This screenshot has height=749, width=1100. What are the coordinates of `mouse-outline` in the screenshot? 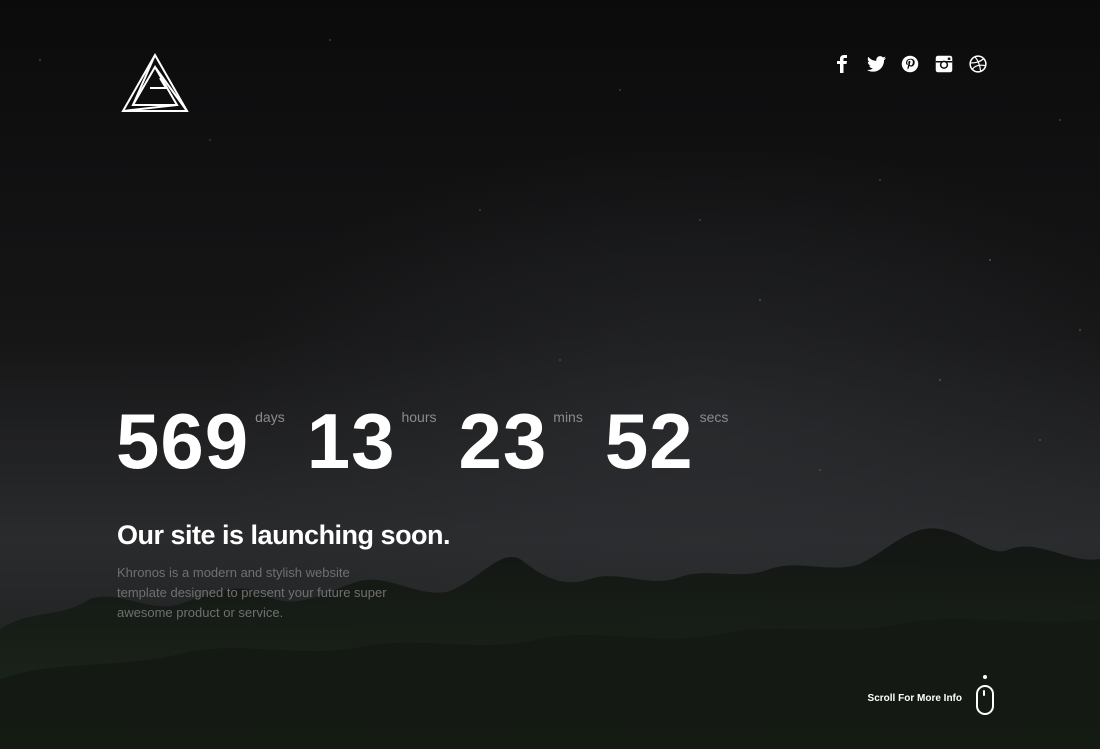 It's located at (985, 700).